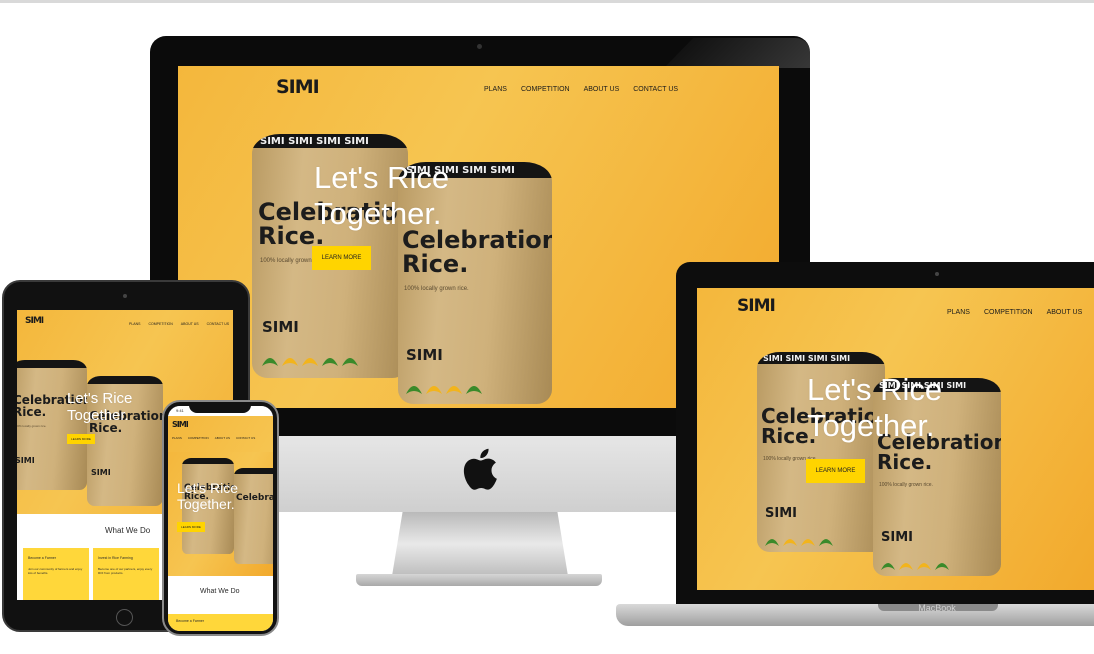 This screenshot has height=654, width=1094. I want to click on macbook-label: MacBook, so click(937, 608).